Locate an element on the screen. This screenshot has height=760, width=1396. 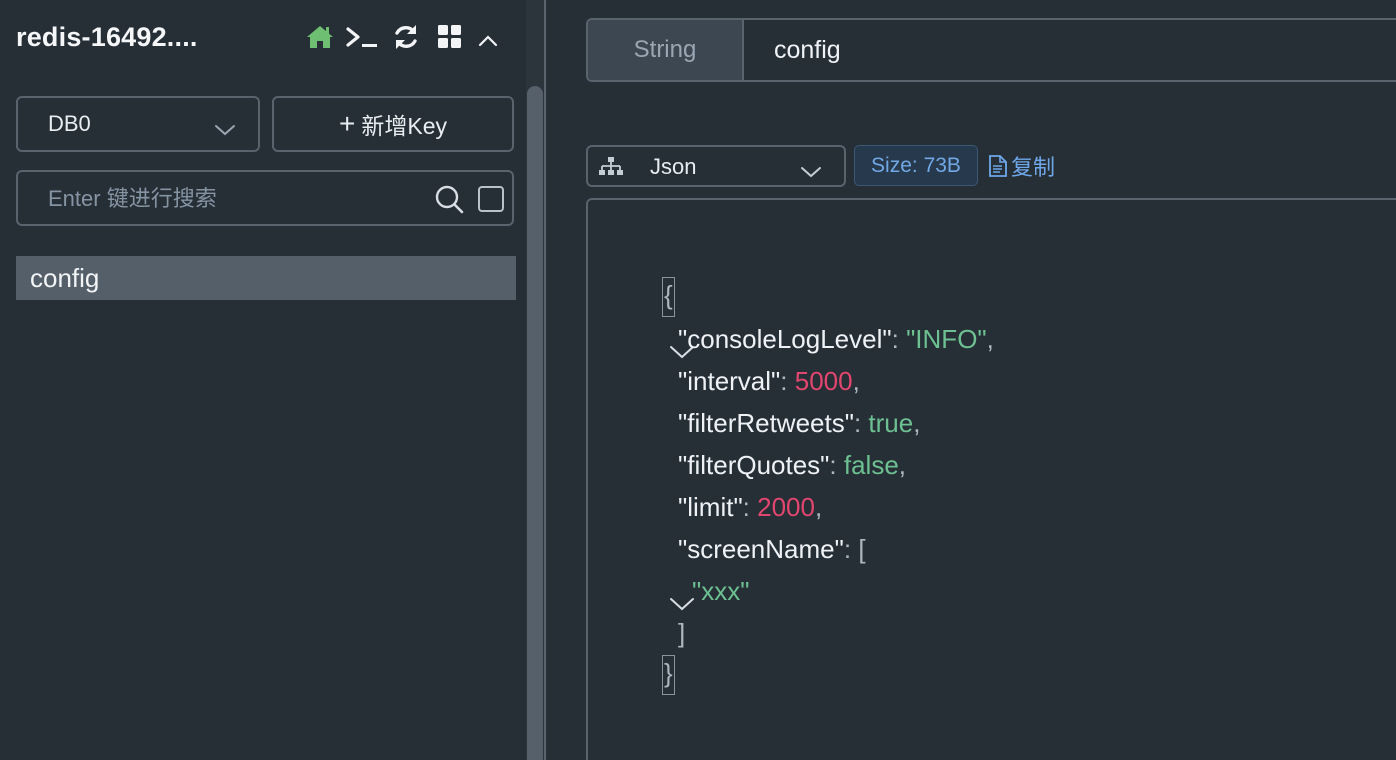
copy-button-label: 复制 is located at coordinates (1033, 167).